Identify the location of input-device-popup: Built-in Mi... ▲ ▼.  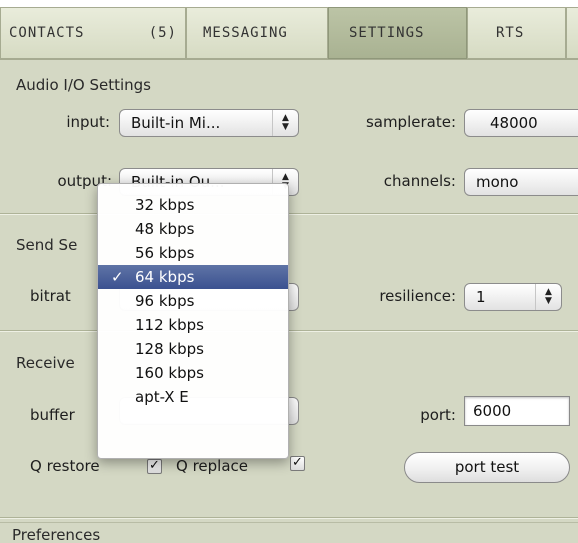
(209, 123).